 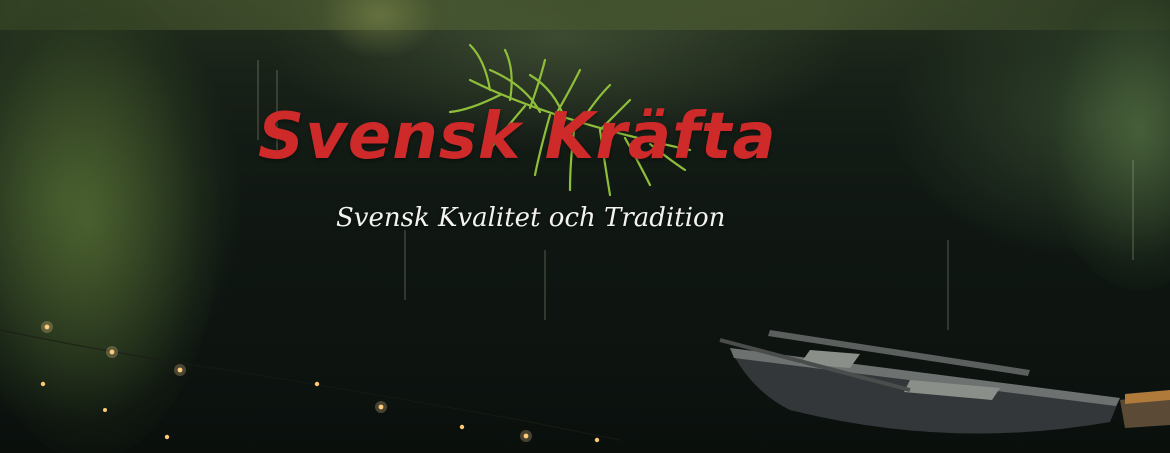 I want to click on brand-title: Svensk Kräfta, so click(x=517, y=137).